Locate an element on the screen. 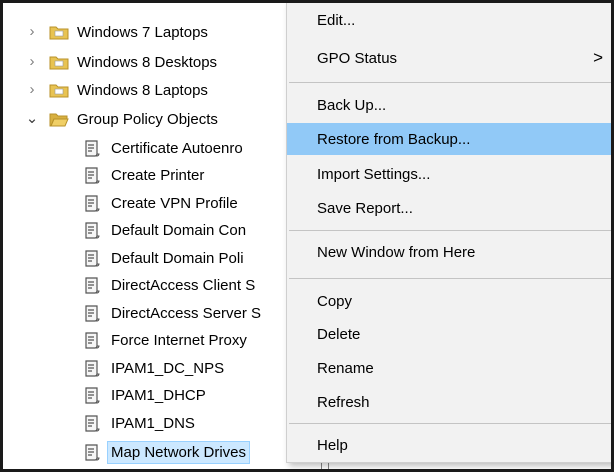  tree-item-label: Certificate Autoenro is located at coordinates (177, 148).